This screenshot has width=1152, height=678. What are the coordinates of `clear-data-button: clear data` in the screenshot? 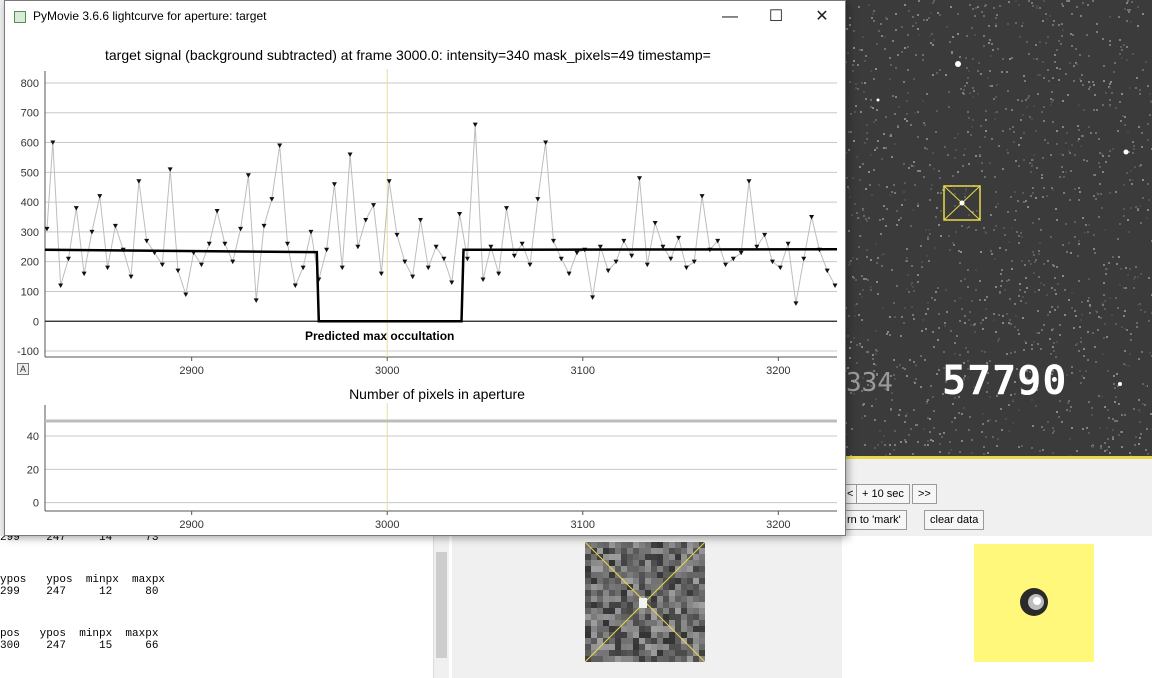 It's located at (954, 520).